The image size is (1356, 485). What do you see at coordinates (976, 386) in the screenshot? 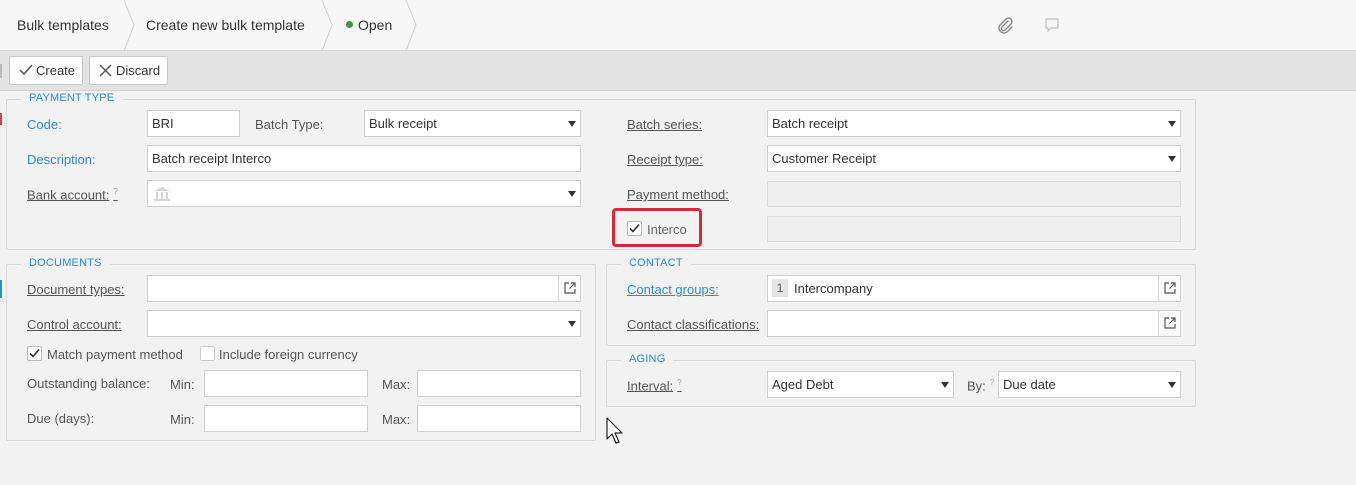
I see `by-label-text: By:` at bounding box center [976, 386].